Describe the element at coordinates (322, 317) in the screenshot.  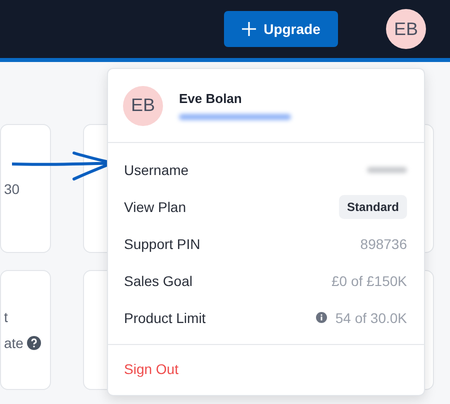
I see `info-icon` at that location.